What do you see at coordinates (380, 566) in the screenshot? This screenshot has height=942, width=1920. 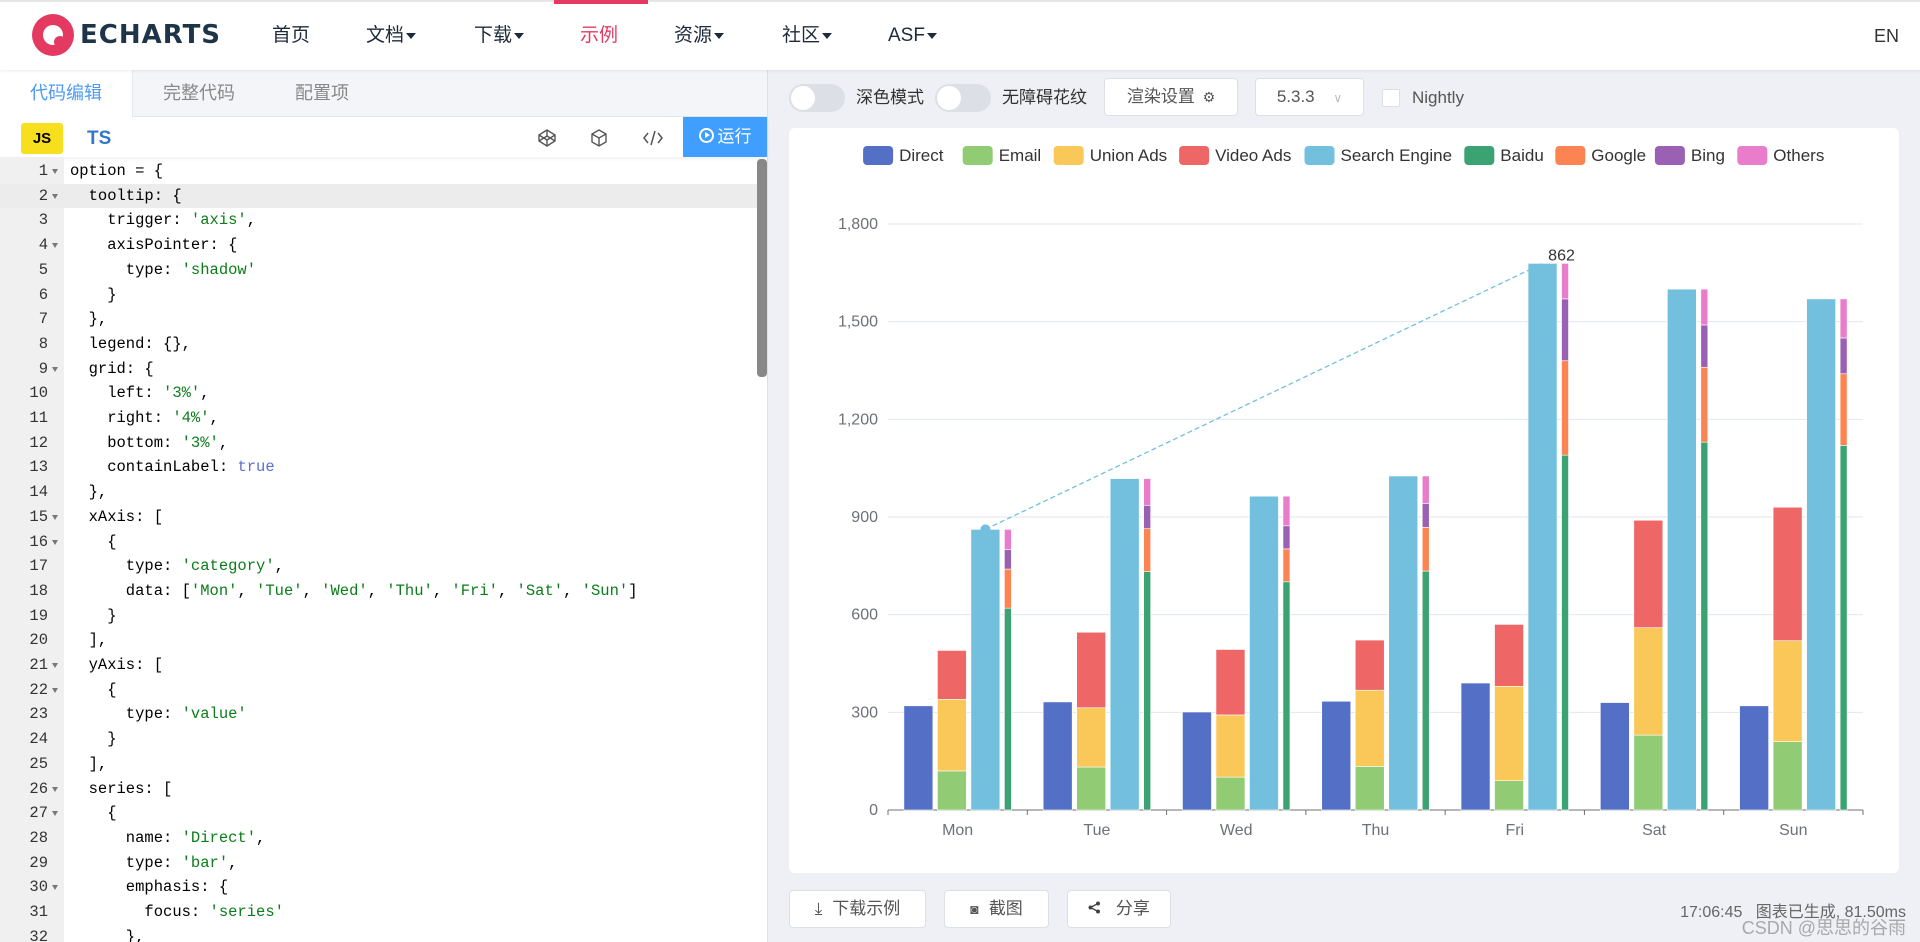 I see `code-line: 17 type: 'category',` at bounding box center [380, 566].